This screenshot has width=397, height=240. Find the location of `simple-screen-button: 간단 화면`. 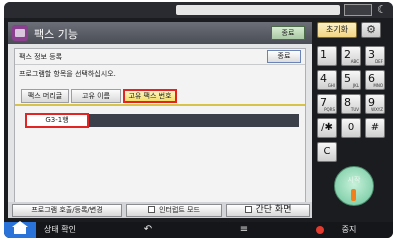

simple-screen-button: 간단 화면 is located at coordinates (268, 210).